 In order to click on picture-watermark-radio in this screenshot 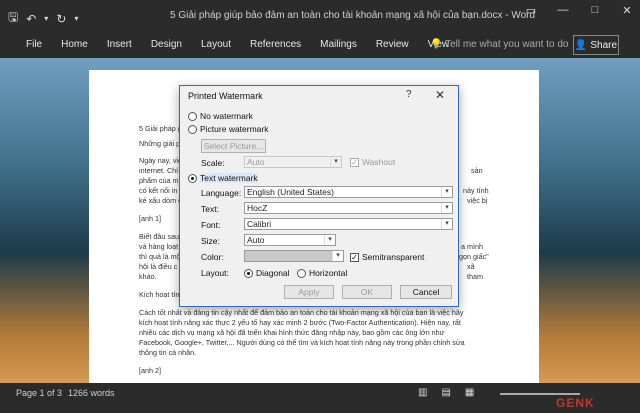, I will do `click(192, 129)`.